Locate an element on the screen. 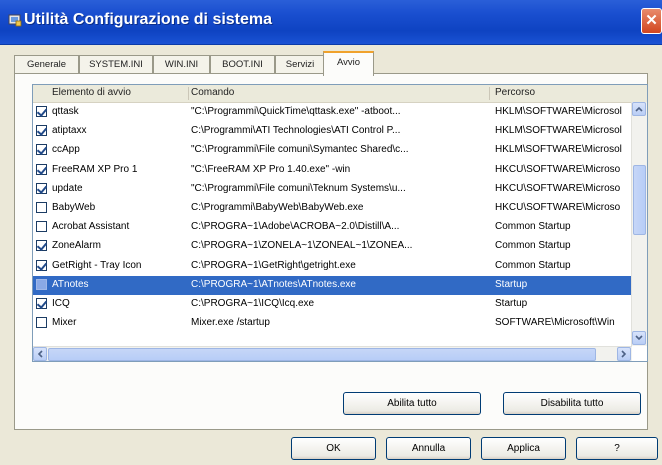 This screenshot has width=662, height=465. enable-all-button: Abilita tutto is located at coordinates (412, 403).